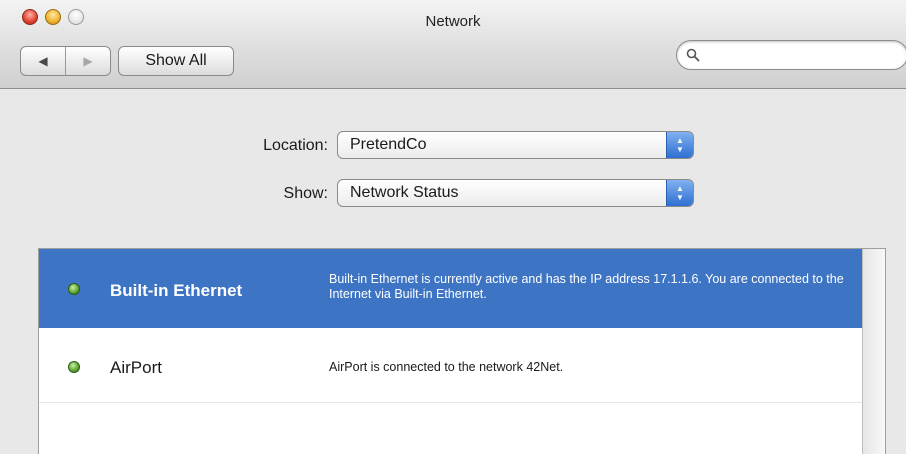 The image size is (906, 454). I want to click on back-forward-control: ◀ ▶, so click(65, 61).